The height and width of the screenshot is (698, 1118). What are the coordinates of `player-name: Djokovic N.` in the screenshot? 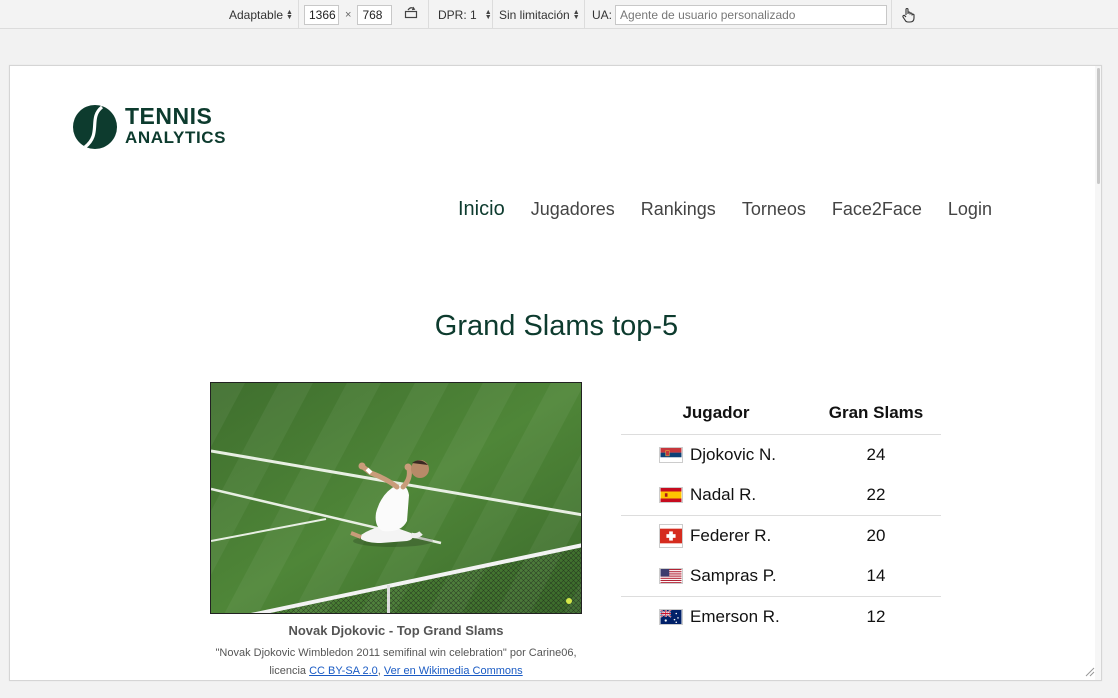 It's located at (733, 454).